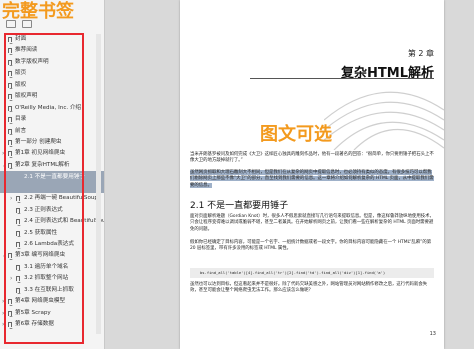 Image resolution: width=474 pixels, height=349 pixels. Describe the element at coordinates (11, 24) in the screenshot. I see `thumbnail-view-icon` at that location.